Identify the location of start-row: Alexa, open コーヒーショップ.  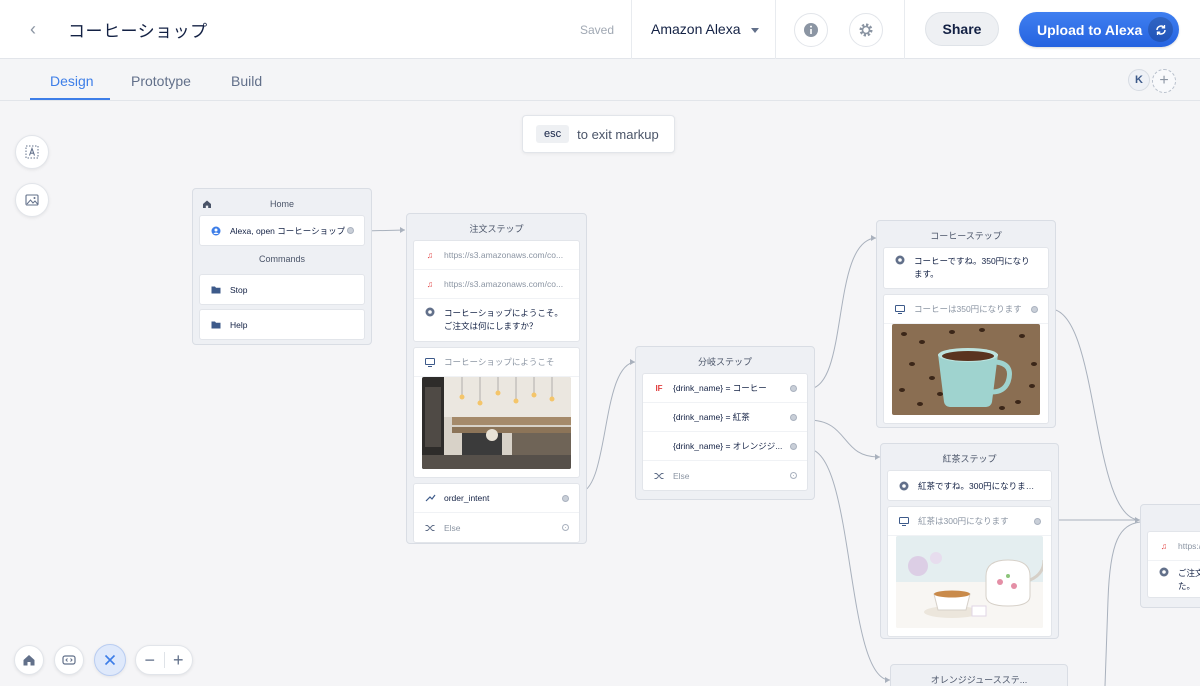
(282, 230).